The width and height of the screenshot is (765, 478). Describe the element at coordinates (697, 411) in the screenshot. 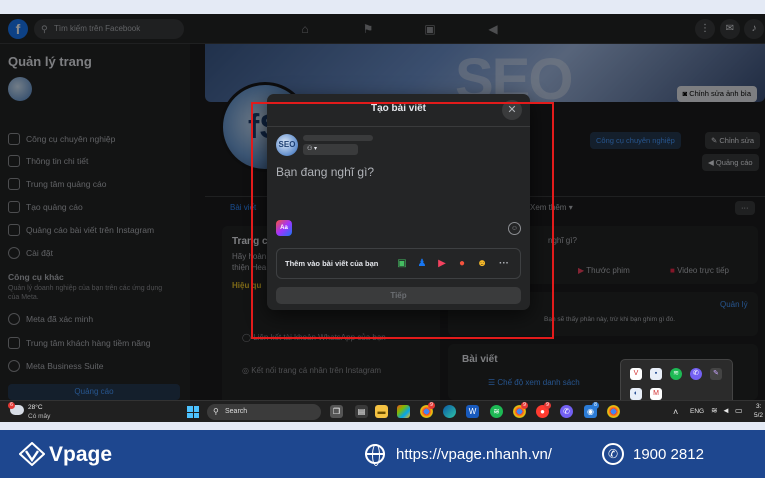

I see `language-indicator: ENG` at that location.